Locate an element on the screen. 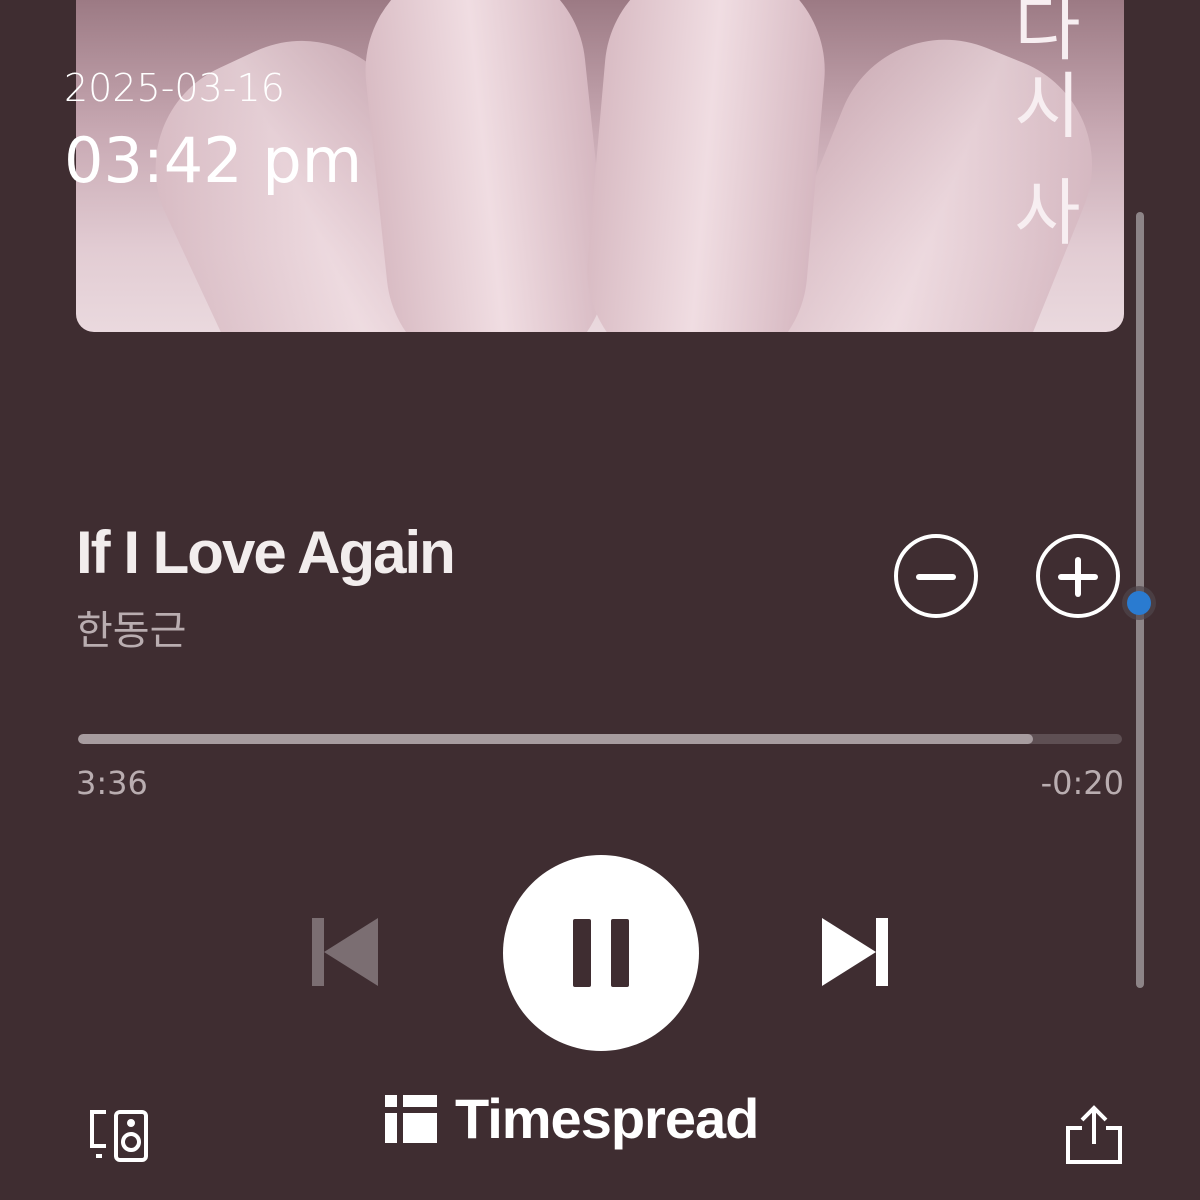  plus-circle-button is located at coordinates (1078, 576).